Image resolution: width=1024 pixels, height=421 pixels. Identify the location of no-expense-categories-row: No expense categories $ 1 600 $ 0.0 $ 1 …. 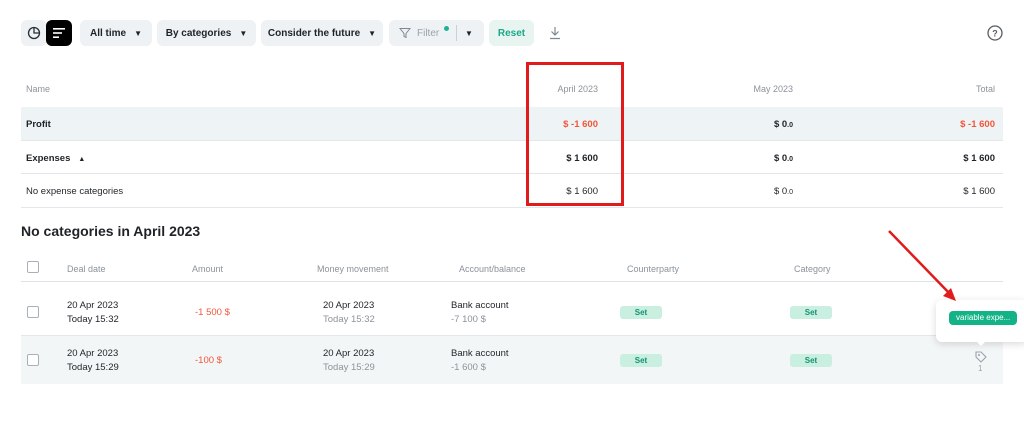
(512, 191).